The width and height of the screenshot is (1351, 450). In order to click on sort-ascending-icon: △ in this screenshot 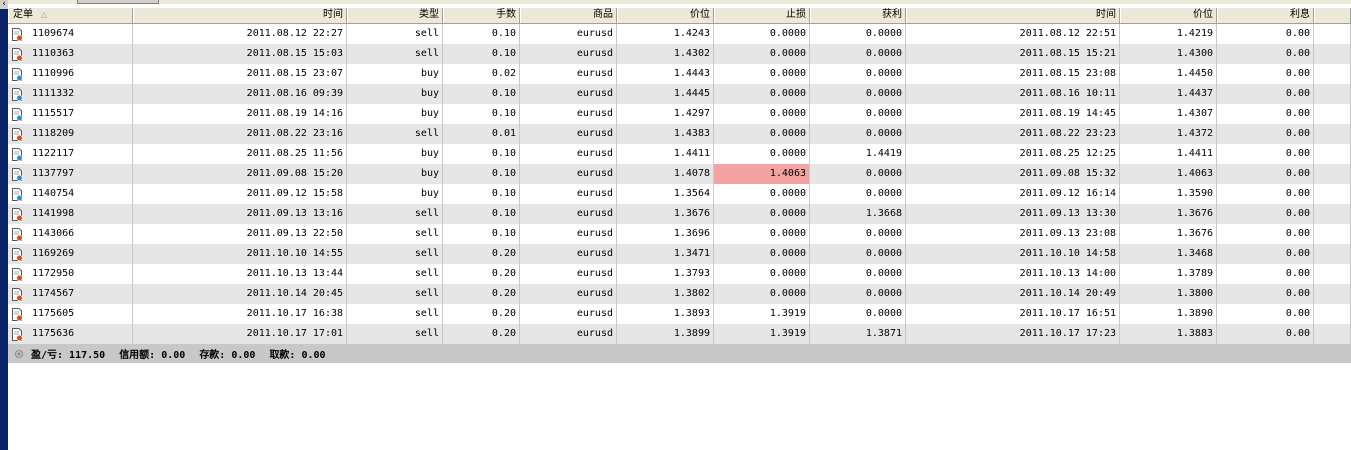, I will do `click(44, 14)`.